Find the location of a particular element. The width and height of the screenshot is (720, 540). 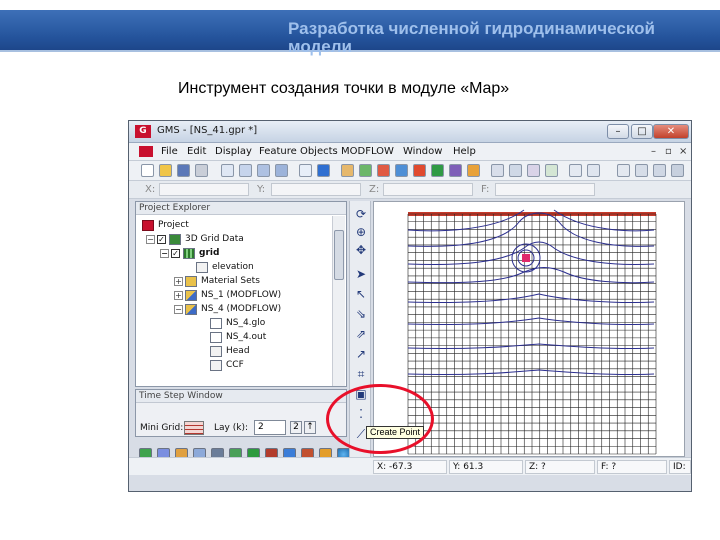

tree-item-ns1-modflow: + NS_1 (MODFLOW) is located at coordinates (227, 295).